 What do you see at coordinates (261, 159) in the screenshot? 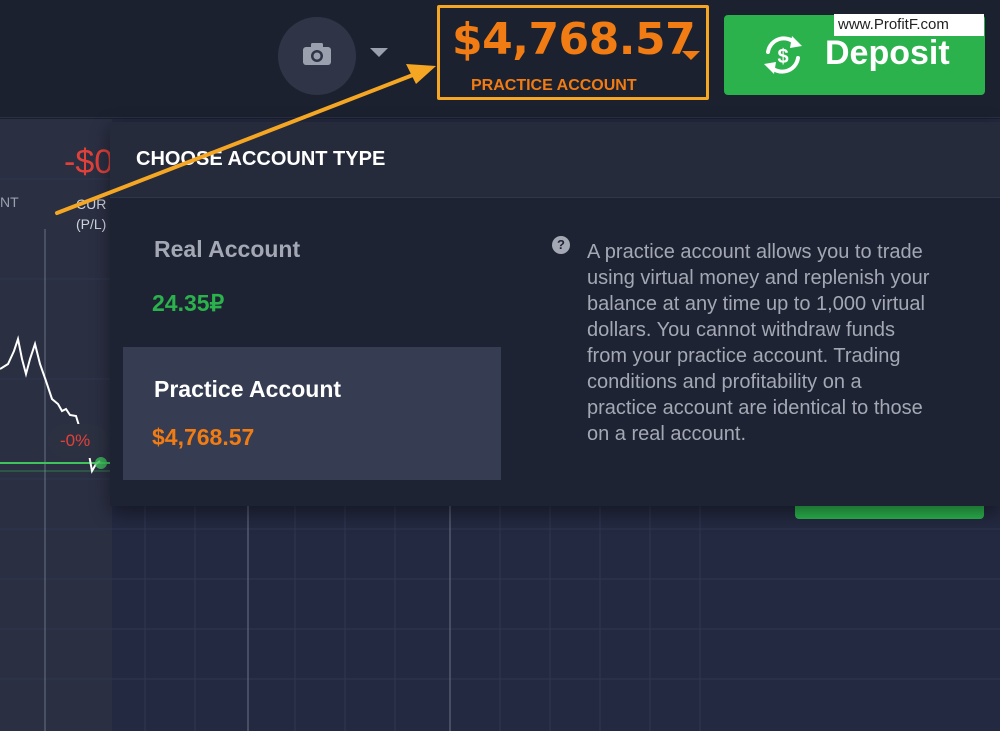
I see `dropdown-title: CHOOSE ACCOUNT TYPE` at bounding box center [261, 159].